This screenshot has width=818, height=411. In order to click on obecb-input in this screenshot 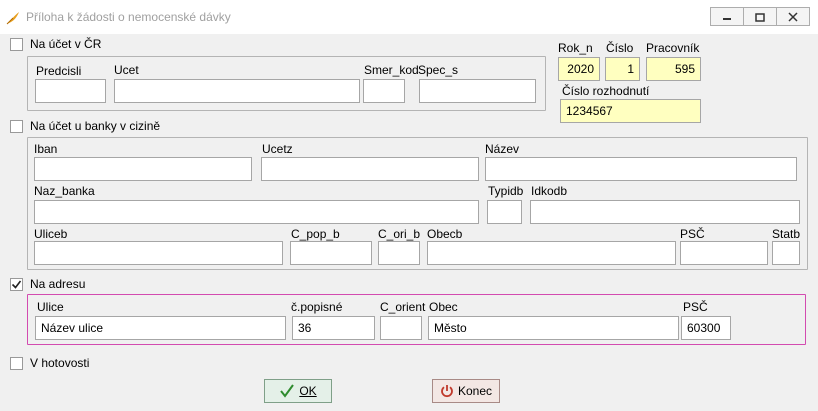, I will do `click(551, 253)`.